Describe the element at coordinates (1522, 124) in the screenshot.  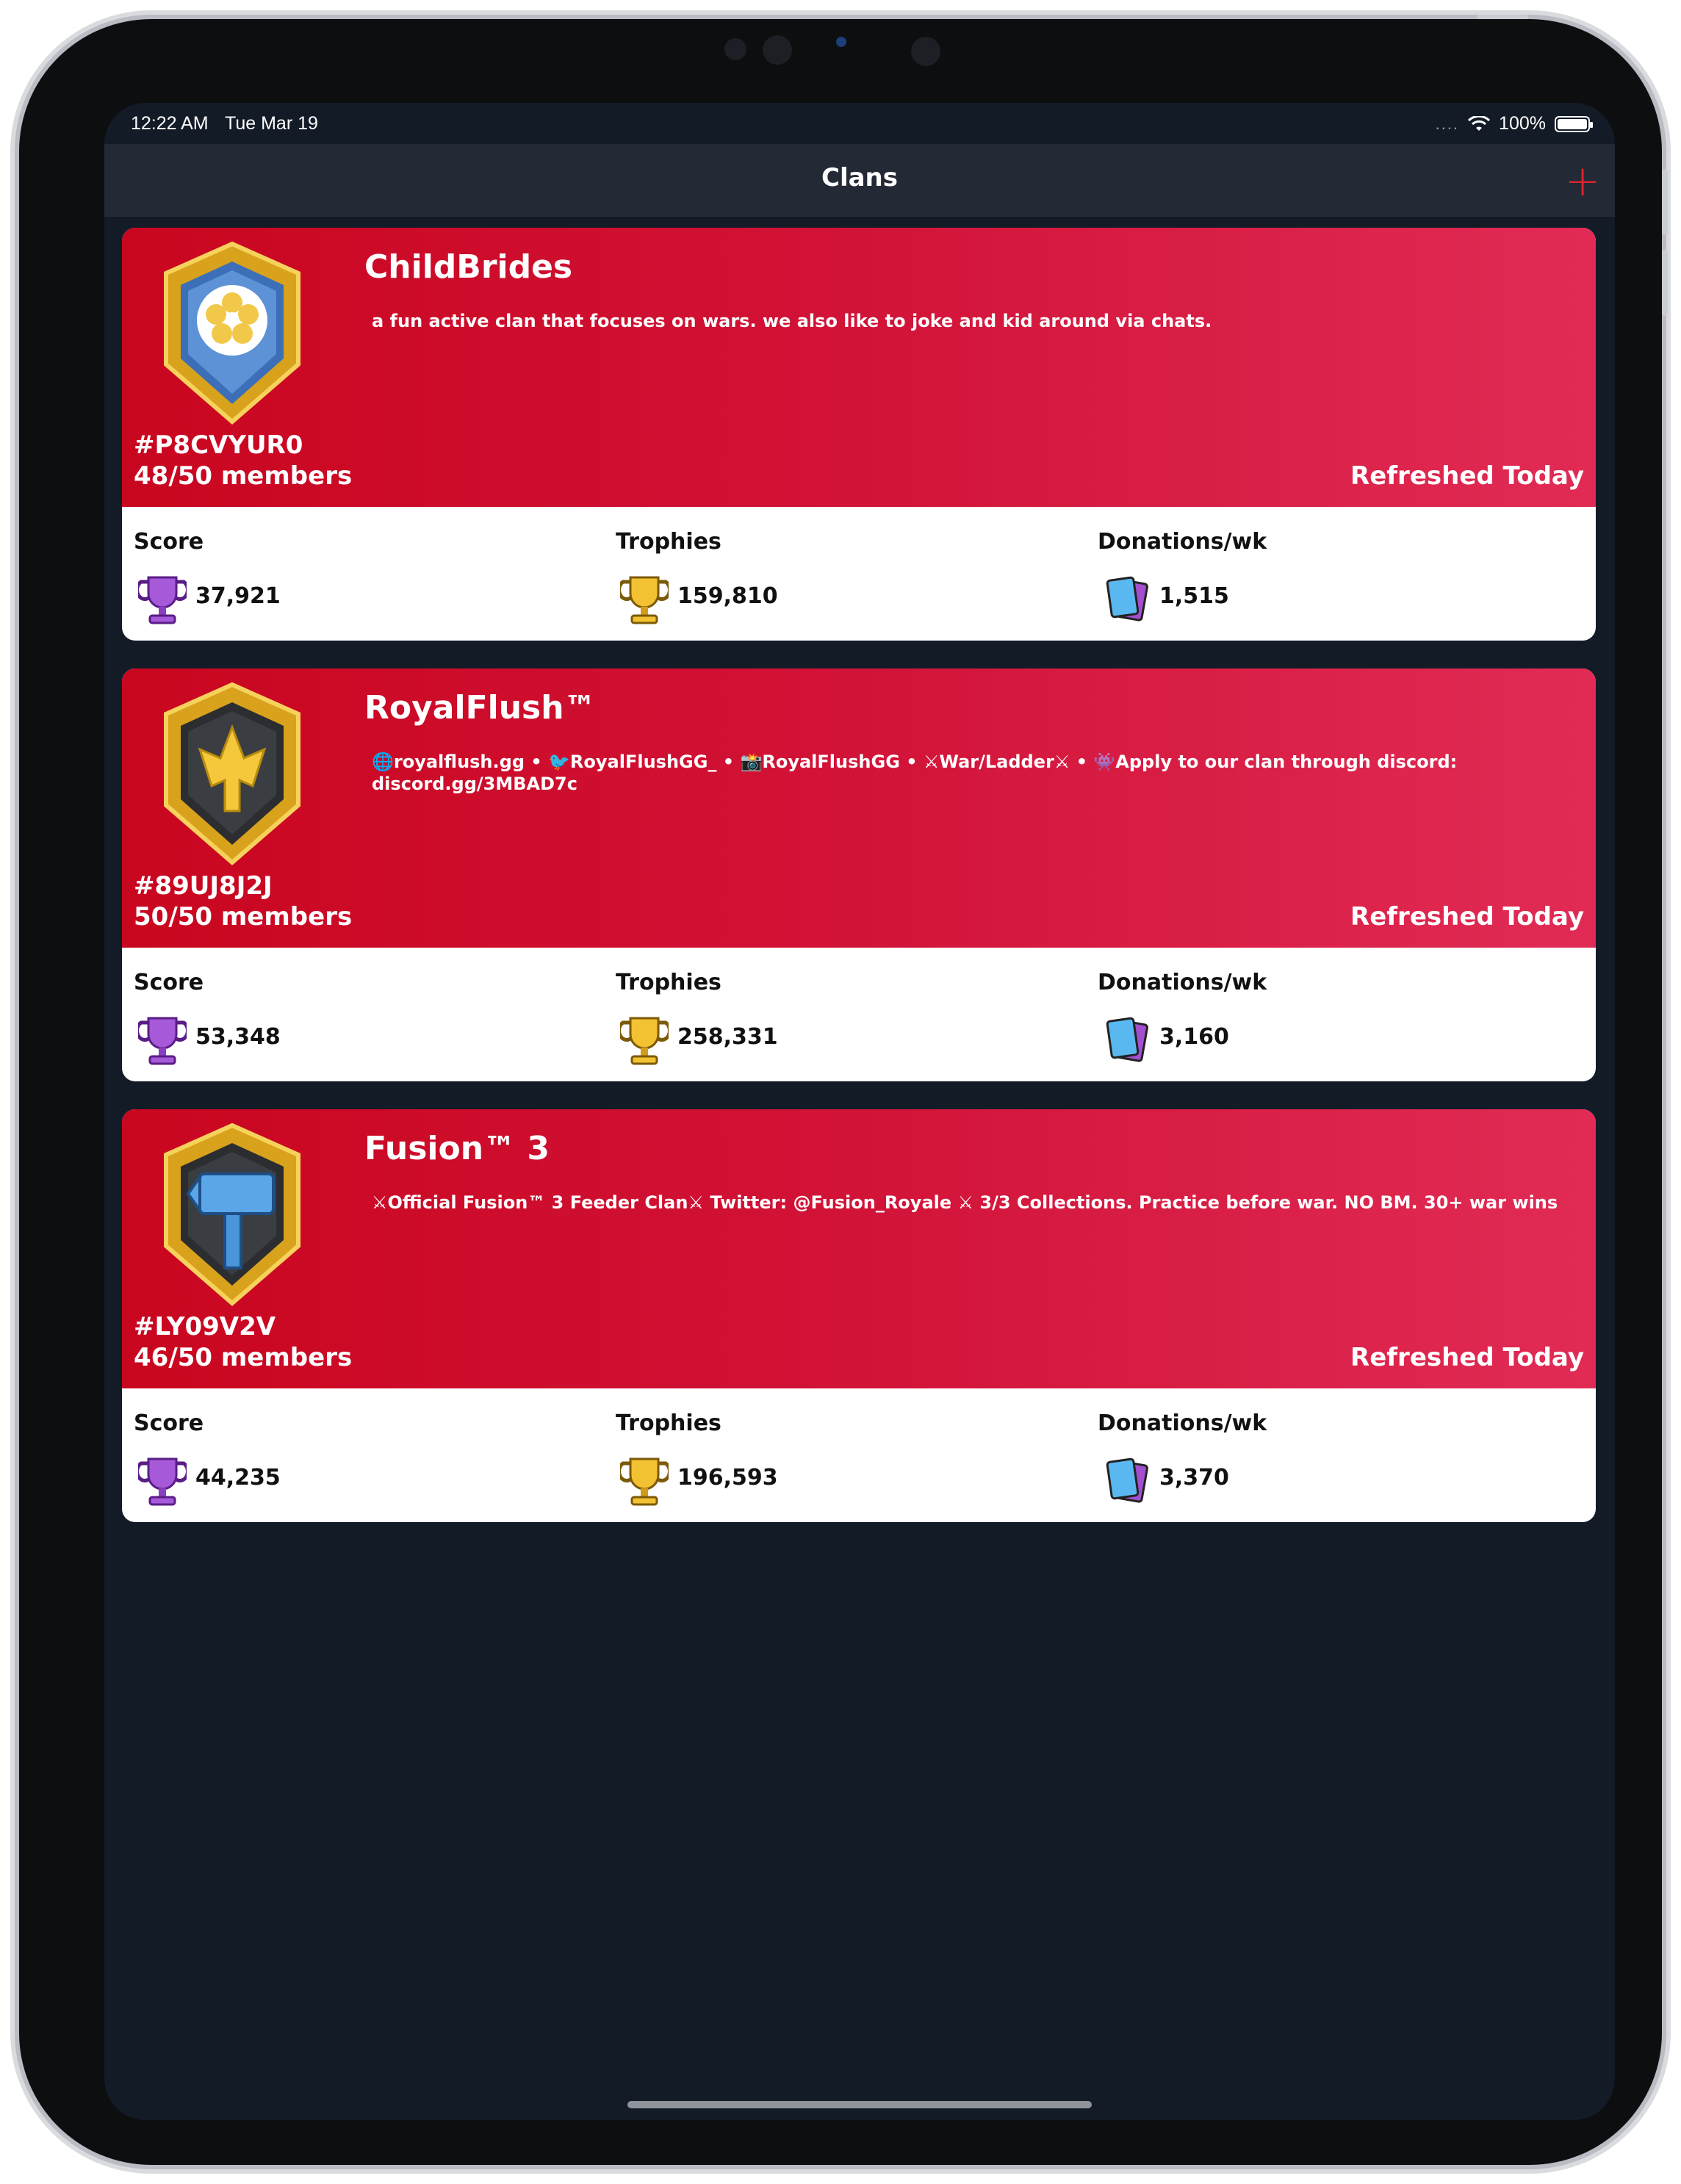
I see `battery-percent: 100%` at that location.